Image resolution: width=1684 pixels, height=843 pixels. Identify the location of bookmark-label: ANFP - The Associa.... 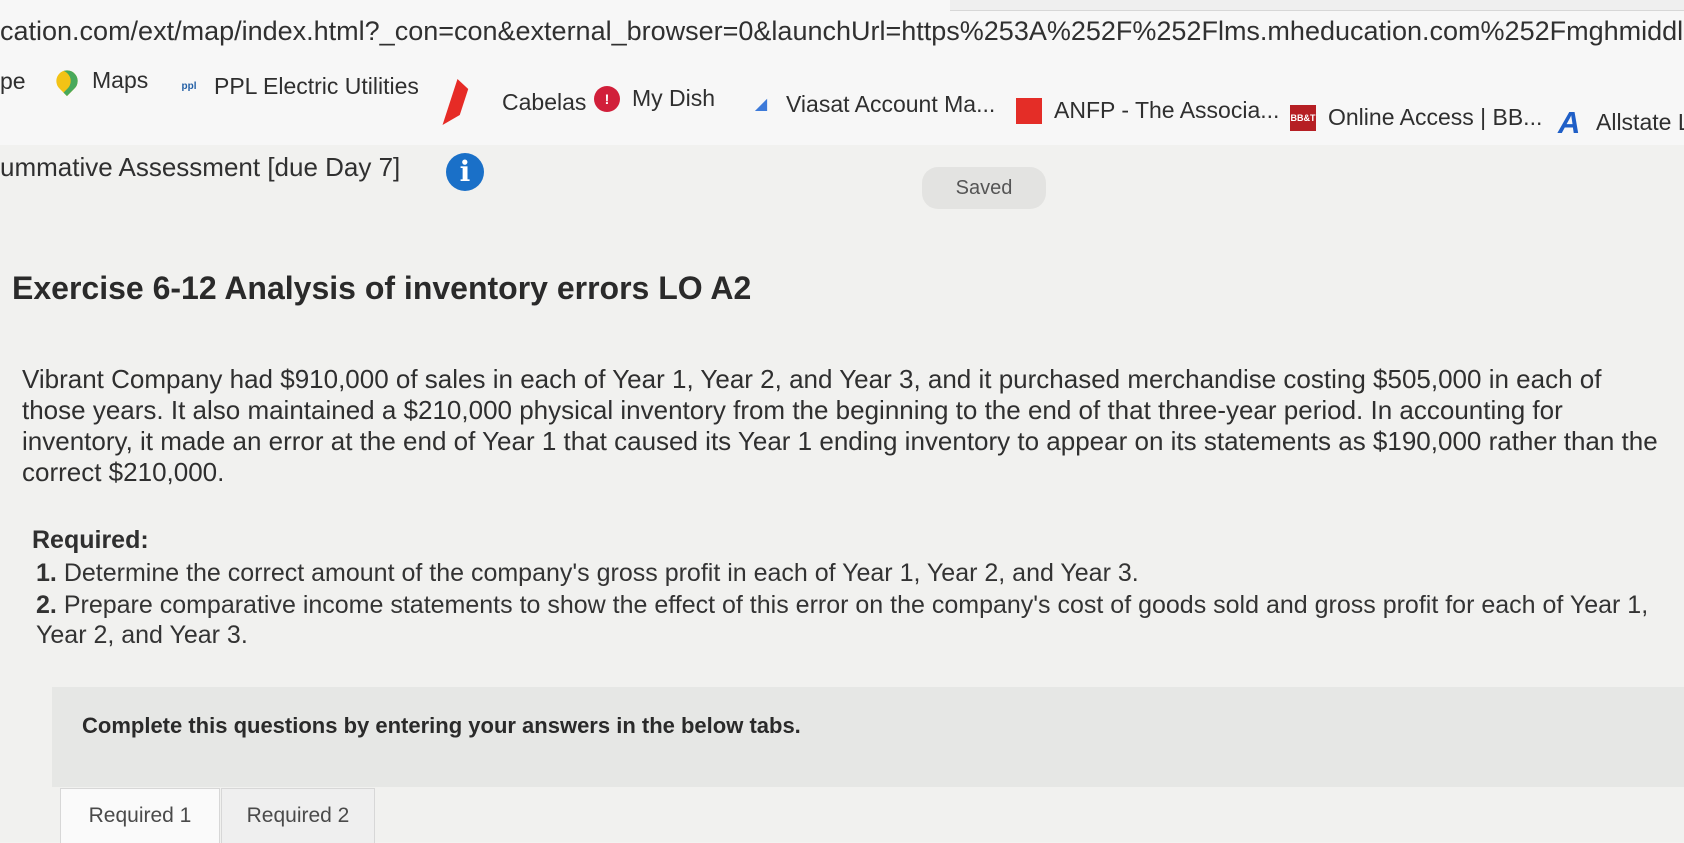
(1167, 110).